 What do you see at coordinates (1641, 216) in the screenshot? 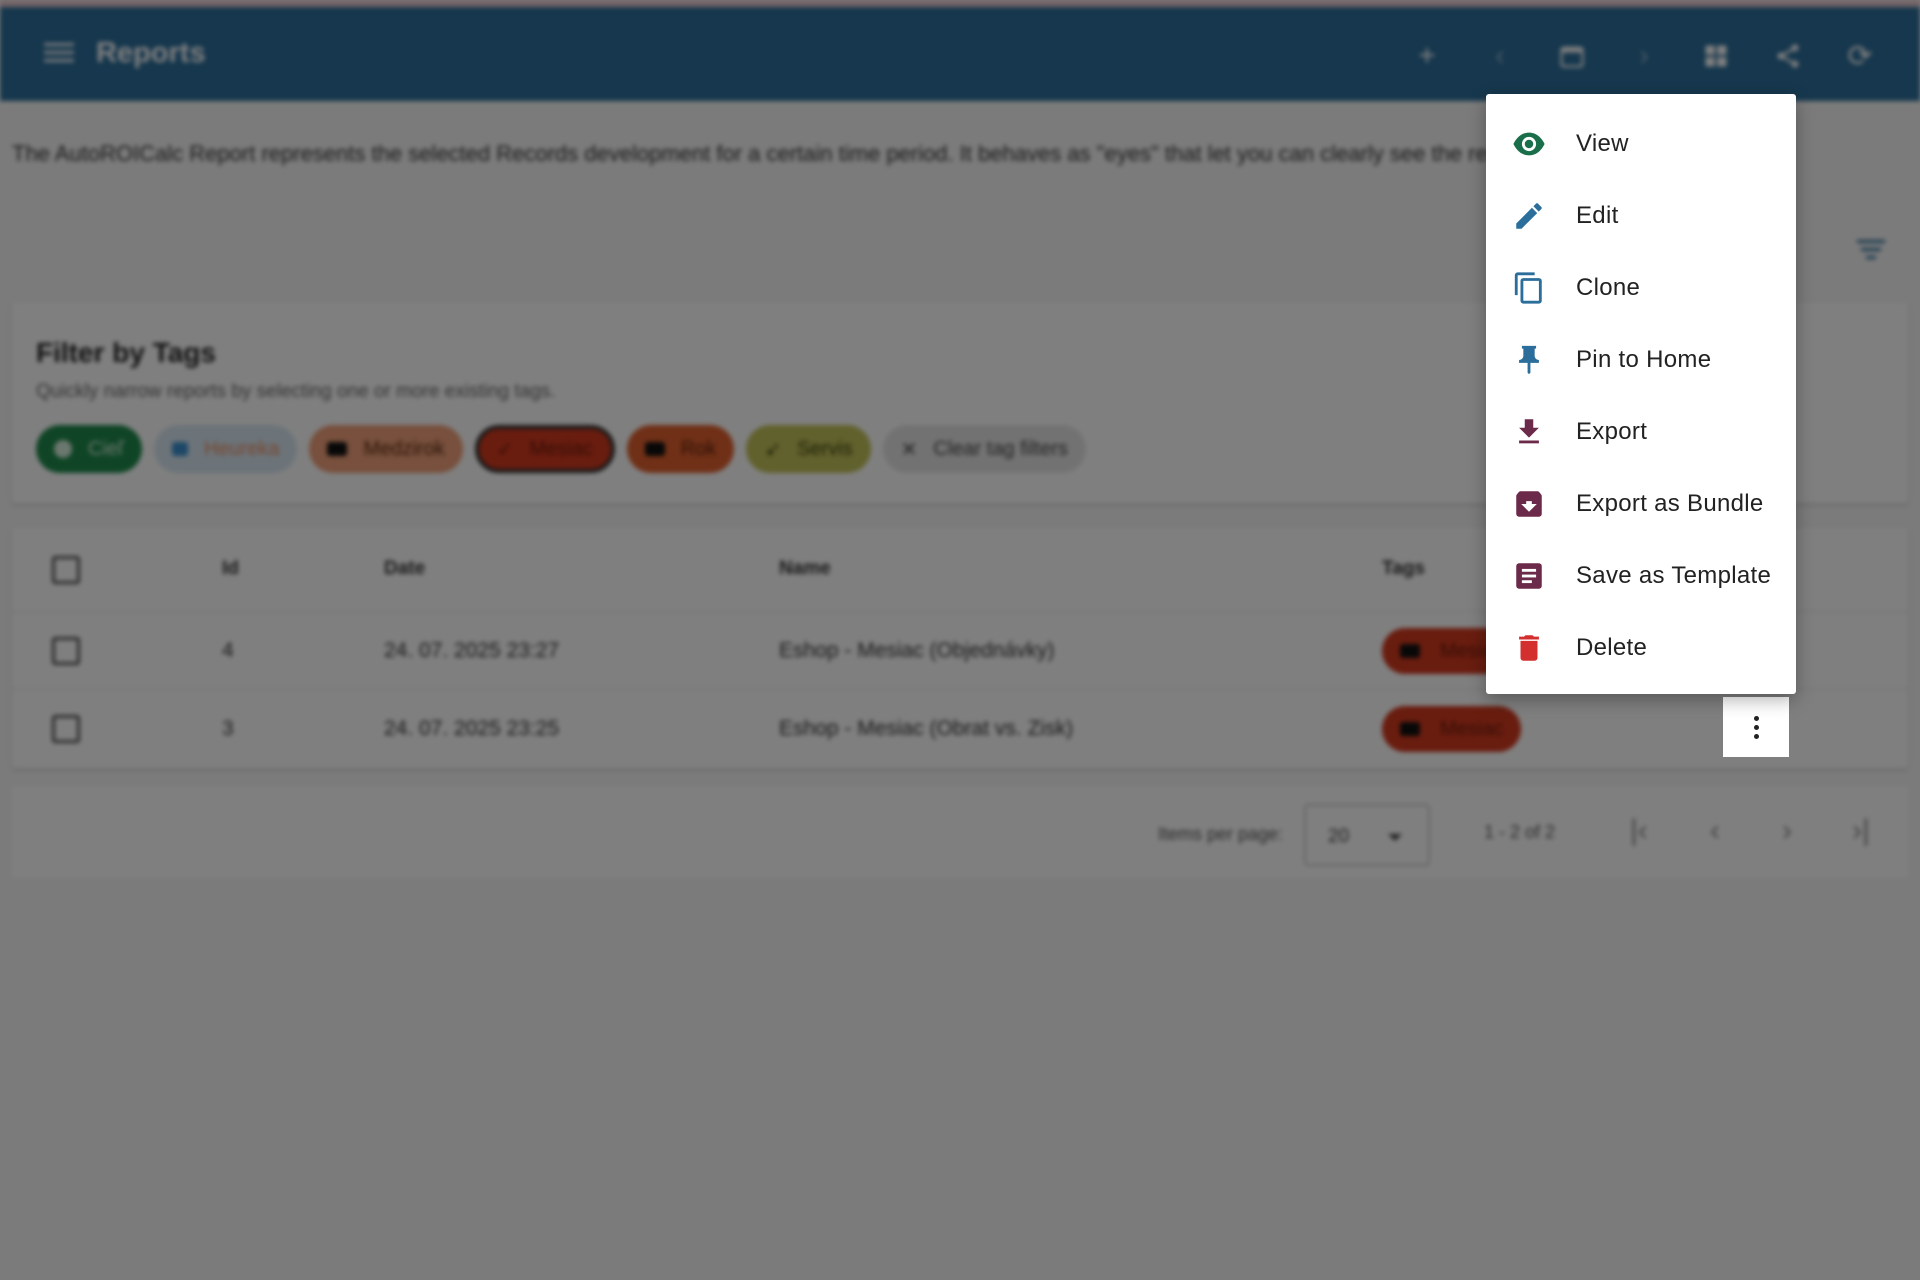
I see `menu-item-edit: Edit` at bounding box center [1641, 216].